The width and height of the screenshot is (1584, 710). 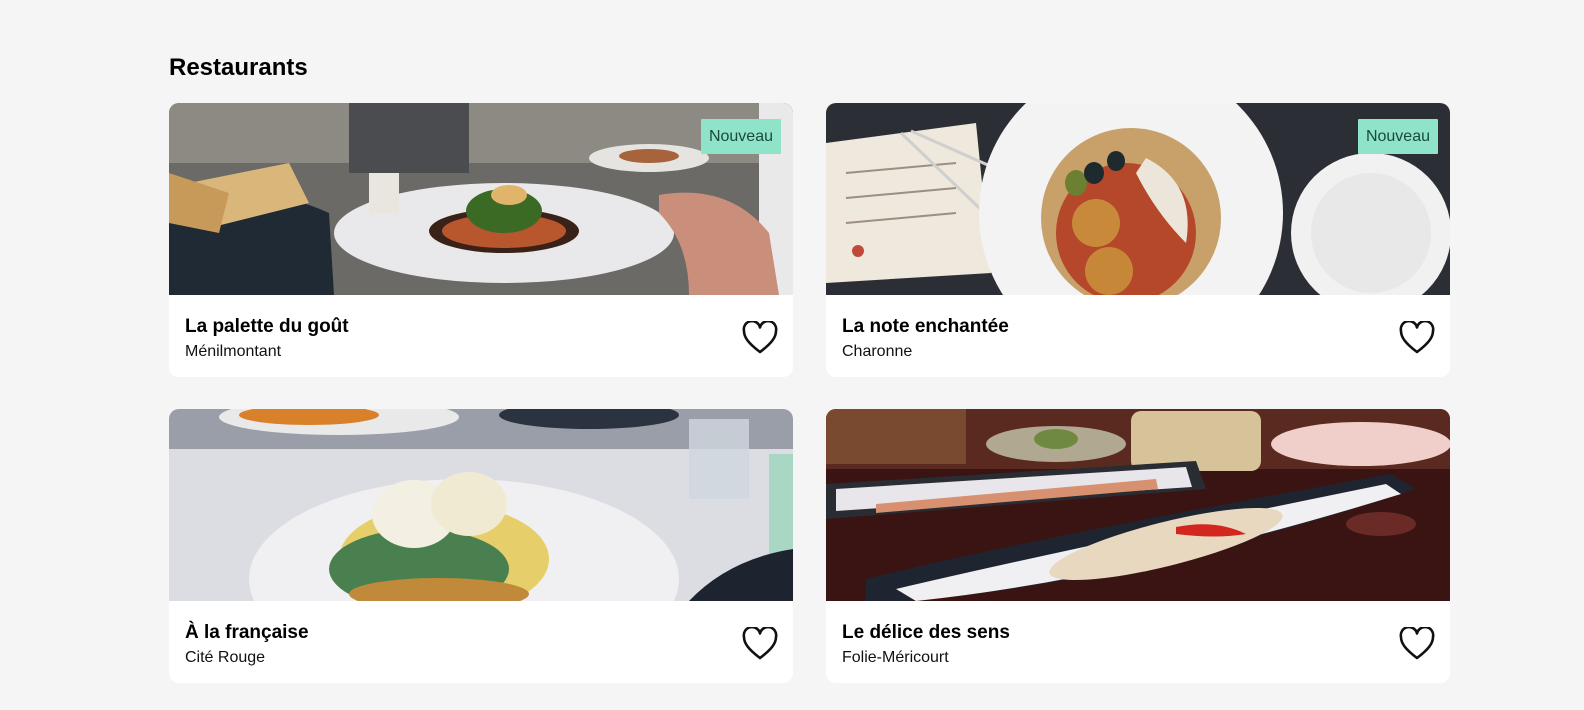 I want to click on section-title: Restaurants, so click(x=238, y=67).